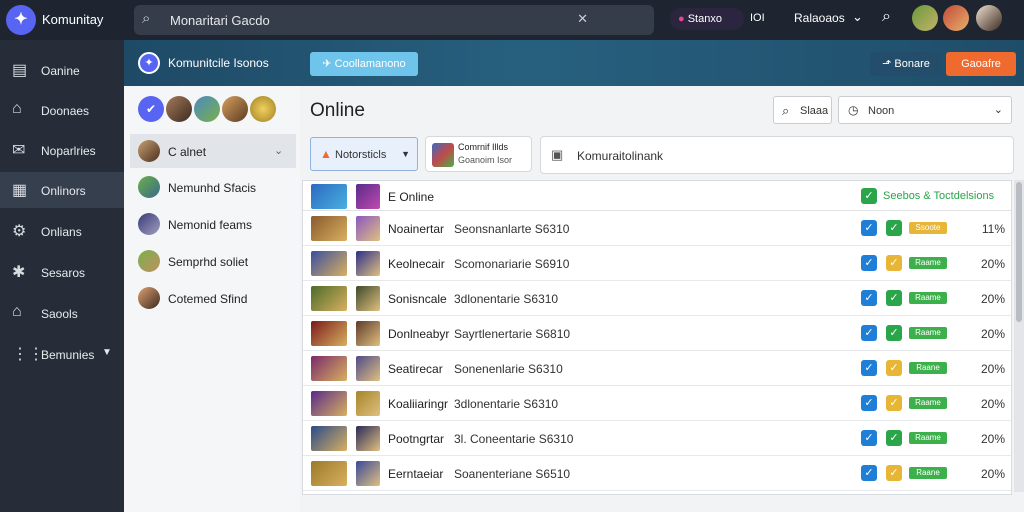 This screenshot has height=512, width=1024. I want to click on filter-dropdown: ▲ Notorsticls ▼, so click(364, 154).